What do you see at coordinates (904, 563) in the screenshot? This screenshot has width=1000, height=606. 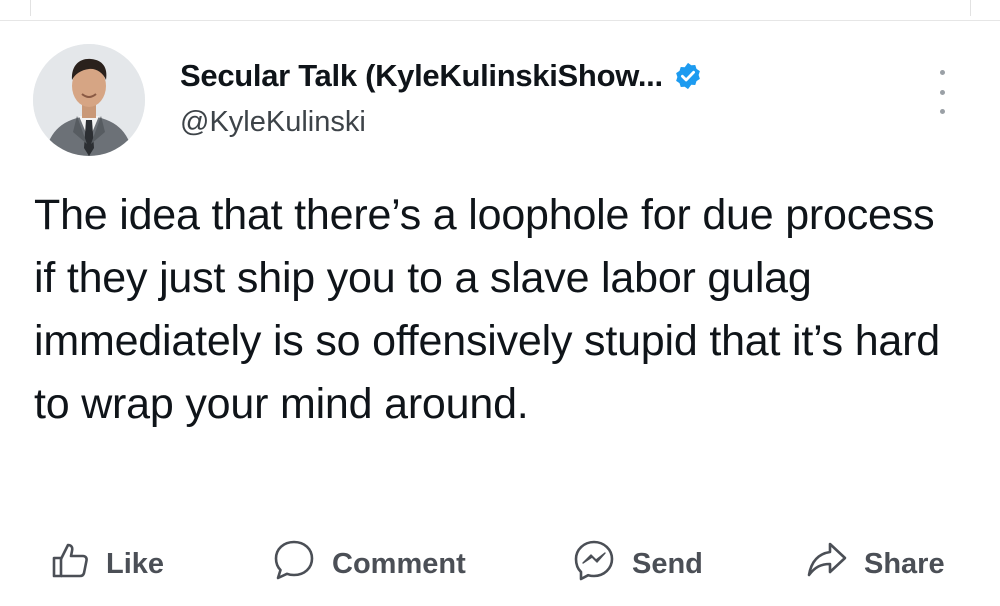 I see `share-label: Share` at bounding box center [904, 563].